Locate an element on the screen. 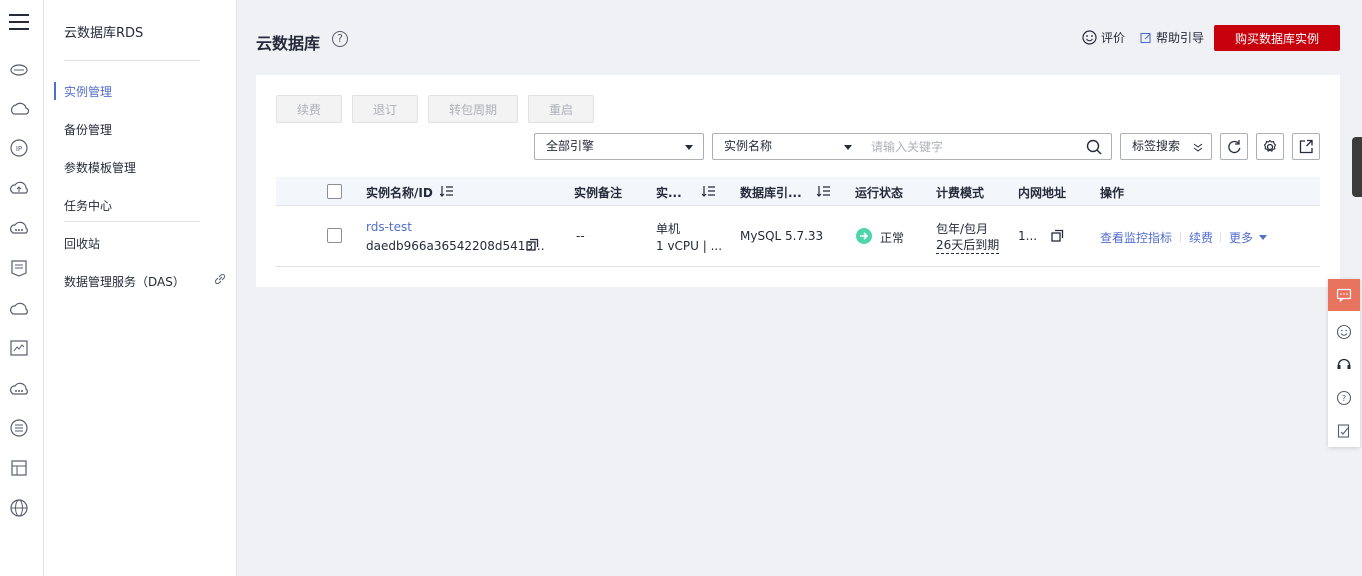  chat-icon is located at coordinates (1344, 295).